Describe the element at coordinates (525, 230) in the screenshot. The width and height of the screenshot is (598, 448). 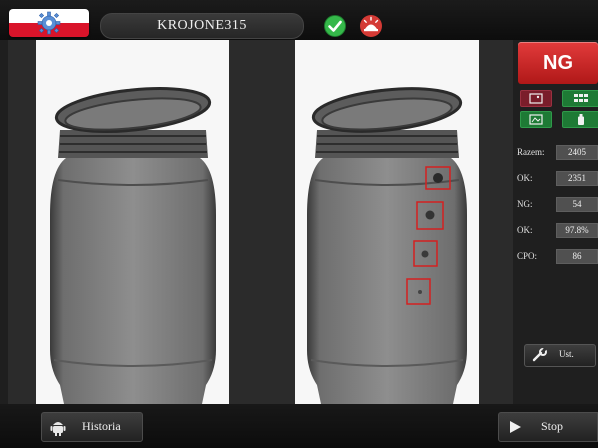
I see `stat-label-ok-percent: OK:` at that location.